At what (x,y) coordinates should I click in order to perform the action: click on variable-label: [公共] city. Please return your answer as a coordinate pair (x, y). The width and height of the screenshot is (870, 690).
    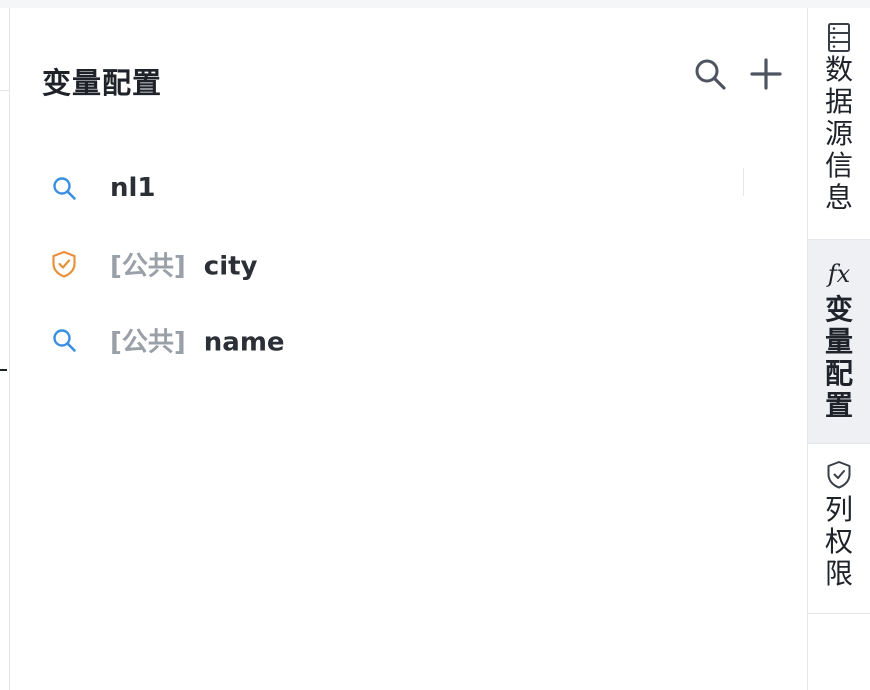
    Looking at the image, I should click on (183, 264).